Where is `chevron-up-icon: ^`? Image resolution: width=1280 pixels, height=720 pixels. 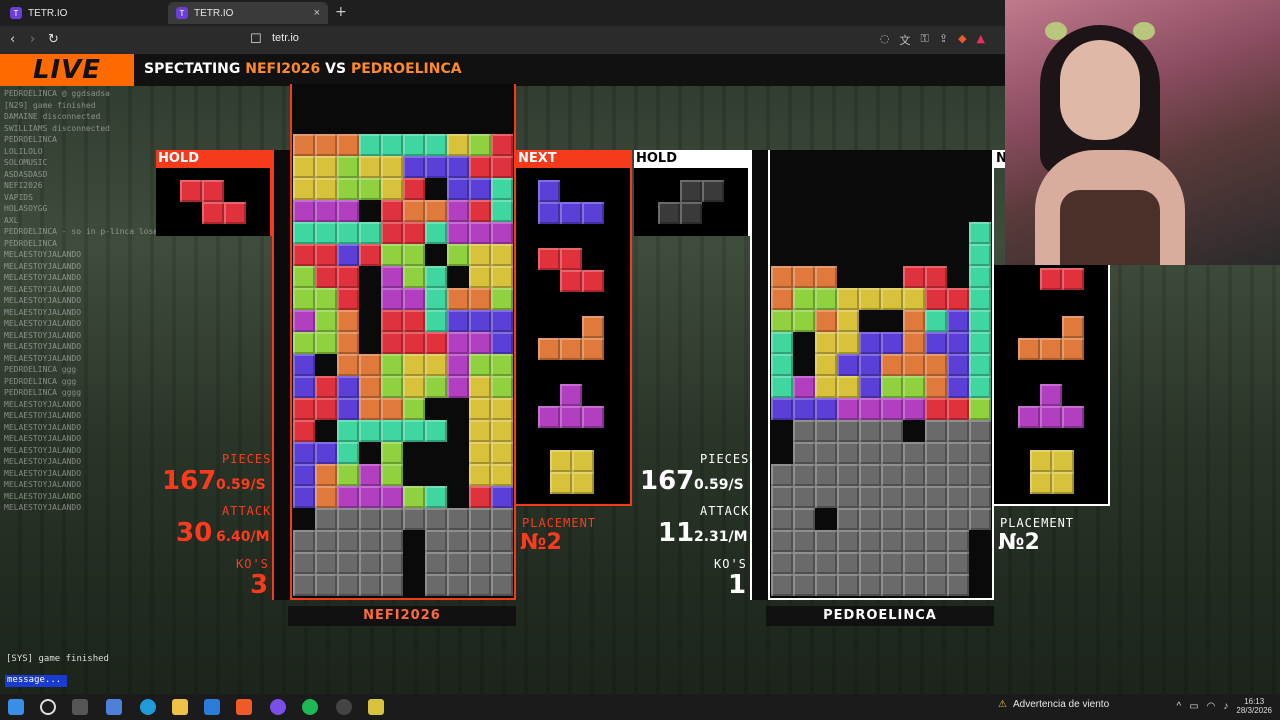
chevron-up-icon: ^ is located at coordinates (1179, 706).